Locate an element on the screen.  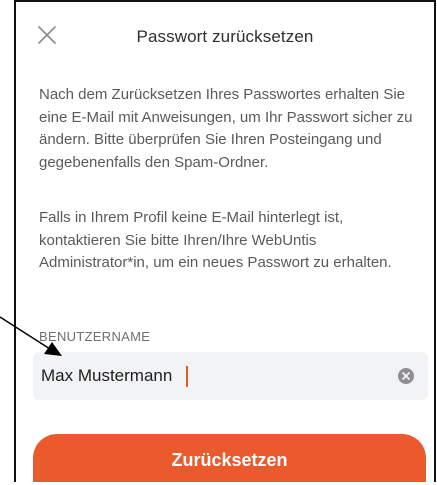
username-field-container is located at coordinates (230, 376).